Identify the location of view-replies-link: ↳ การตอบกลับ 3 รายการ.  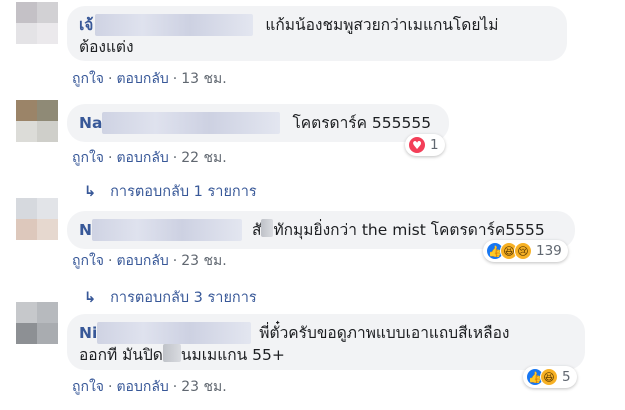
(170, 297).